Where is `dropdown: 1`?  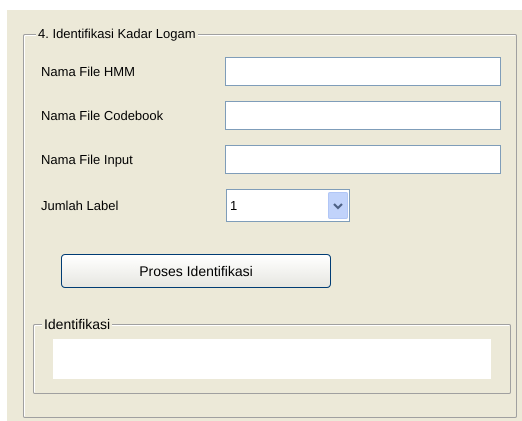
dropdown: 1 is located at coordinates (288, 205).